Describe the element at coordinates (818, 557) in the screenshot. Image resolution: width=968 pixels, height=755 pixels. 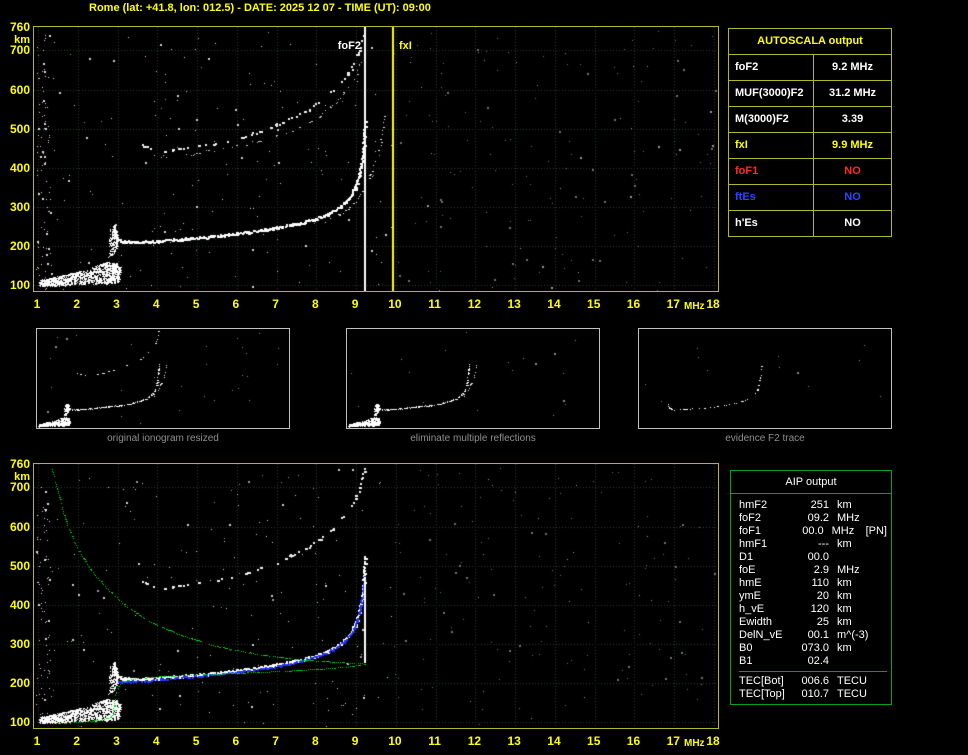
I see `aip-cell-v: 00.0` at that location.